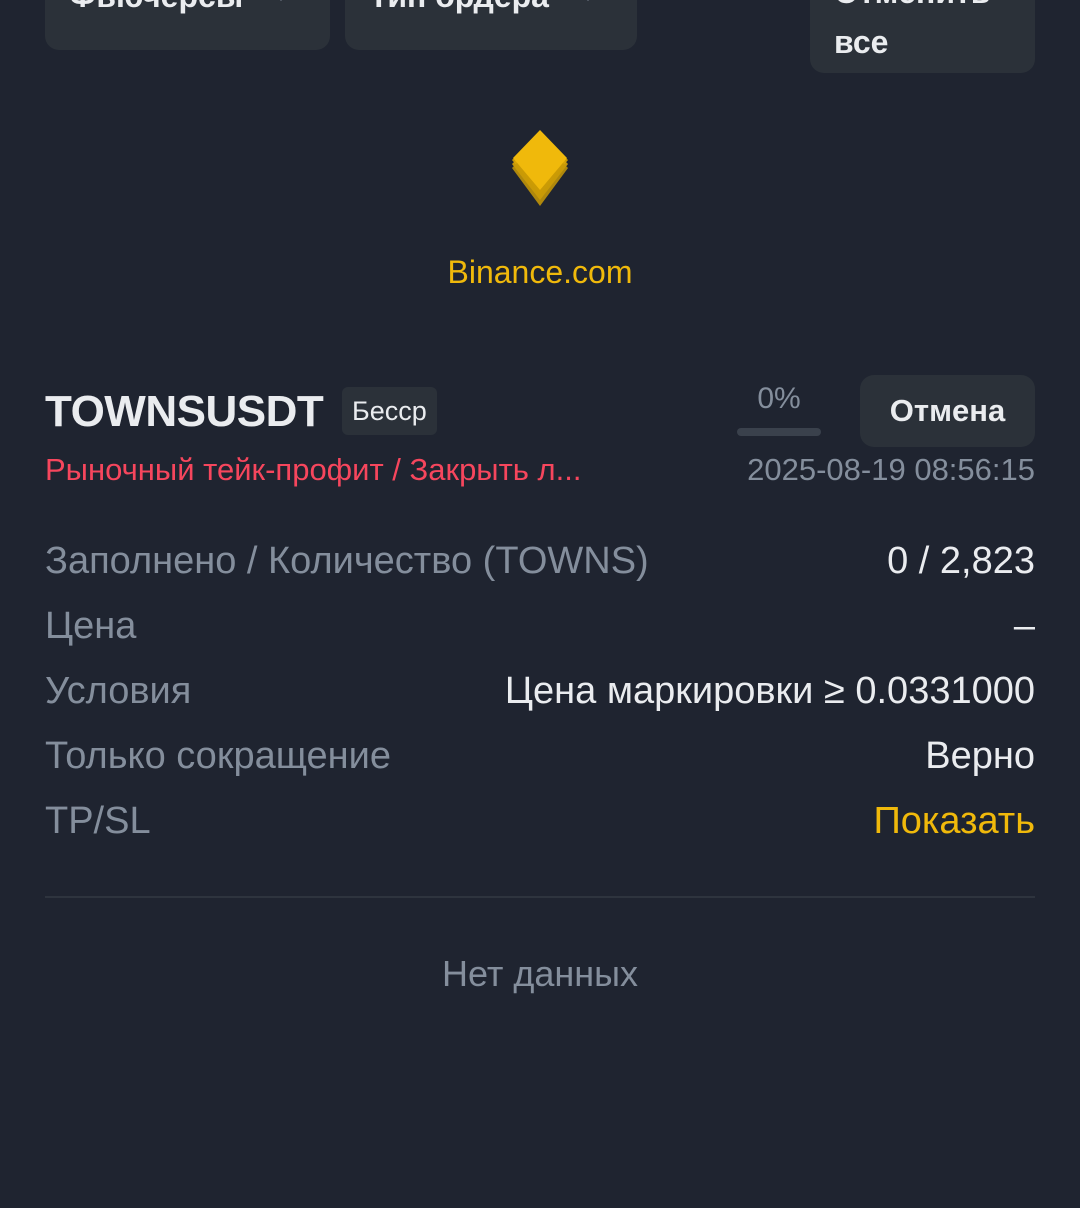  What do you see at coordinates (491, 25) in the screenshot?
I see `order-type-filter-dropdown: Тип ордера` at bounding box center [491, 25].